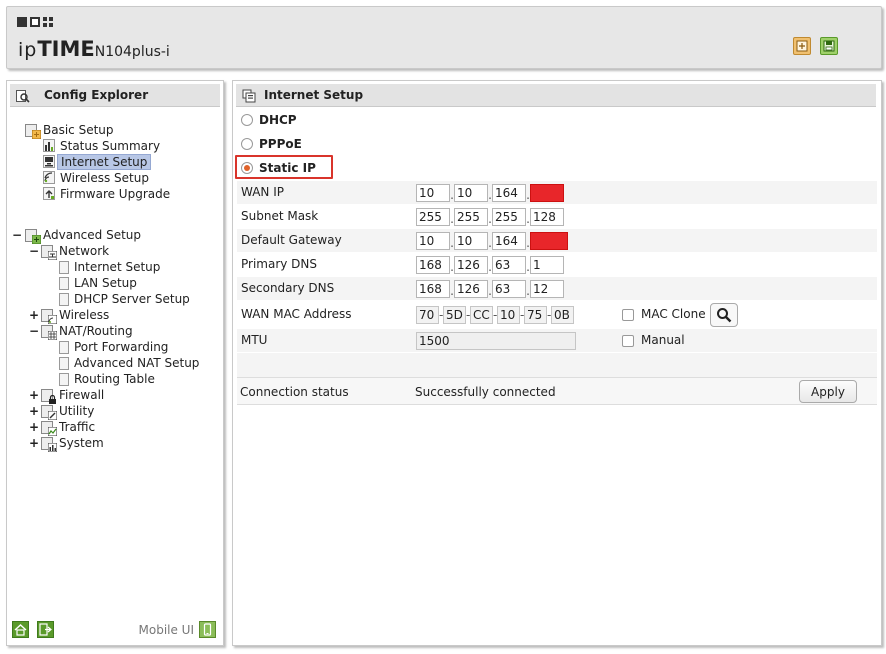 The image size is (886, 654). I want to click on page-icon, so click(64, 347).